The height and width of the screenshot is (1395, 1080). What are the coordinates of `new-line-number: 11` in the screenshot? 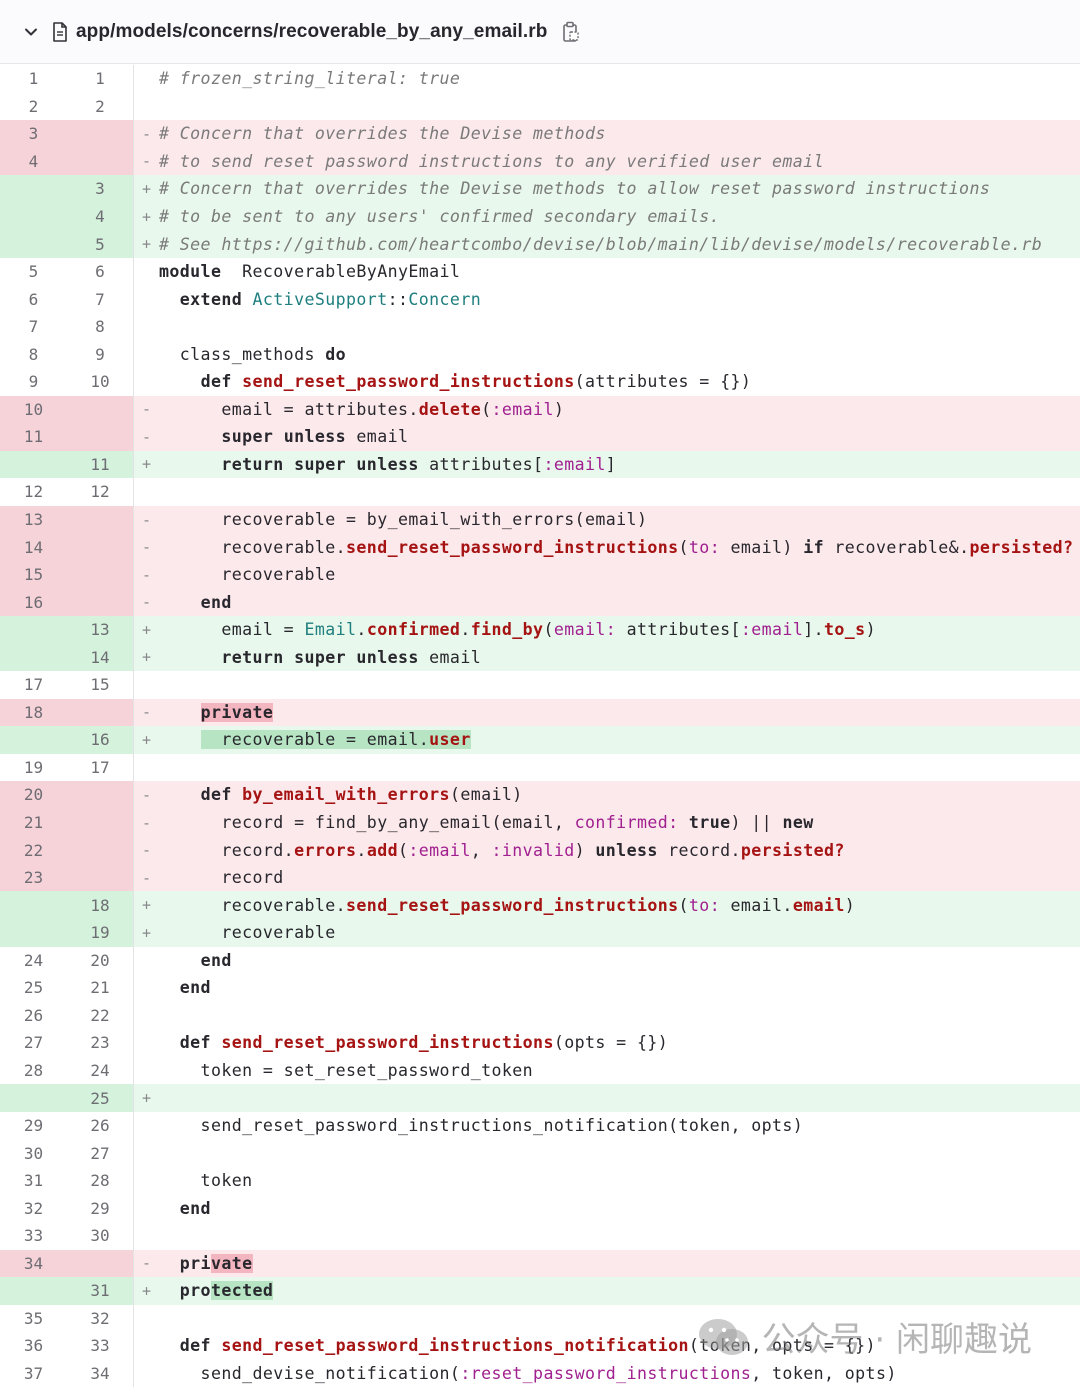 It's located at (100, 464).